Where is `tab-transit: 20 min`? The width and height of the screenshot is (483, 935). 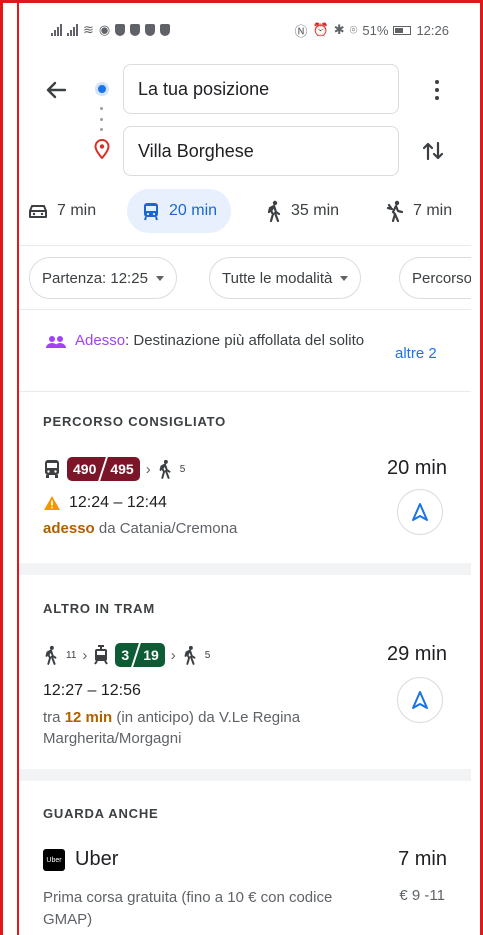 tab-transit: 20 min is located at coordinates (179, 211).